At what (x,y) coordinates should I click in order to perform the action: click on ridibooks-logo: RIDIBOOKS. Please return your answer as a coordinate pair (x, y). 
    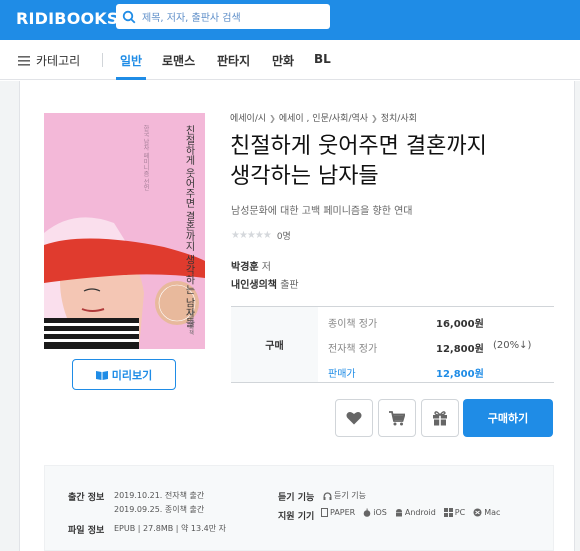
    Looking at the image, I should click on (67, 18).